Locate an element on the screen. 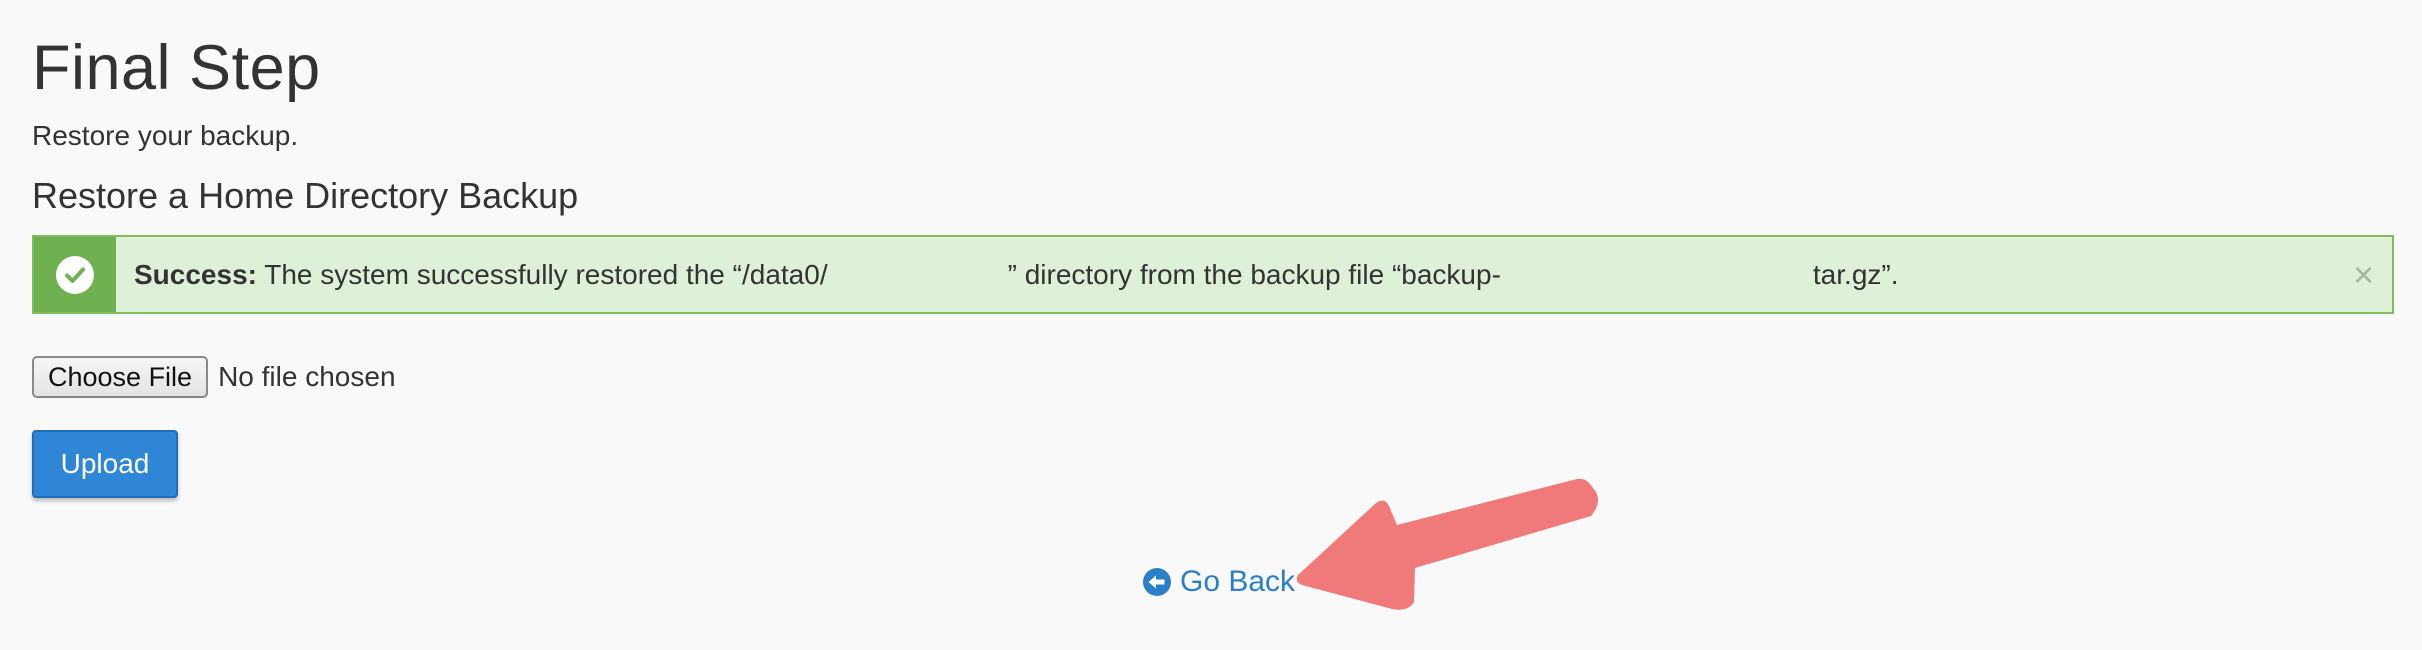  alert-icon-box is located at coordinates (75, 274).